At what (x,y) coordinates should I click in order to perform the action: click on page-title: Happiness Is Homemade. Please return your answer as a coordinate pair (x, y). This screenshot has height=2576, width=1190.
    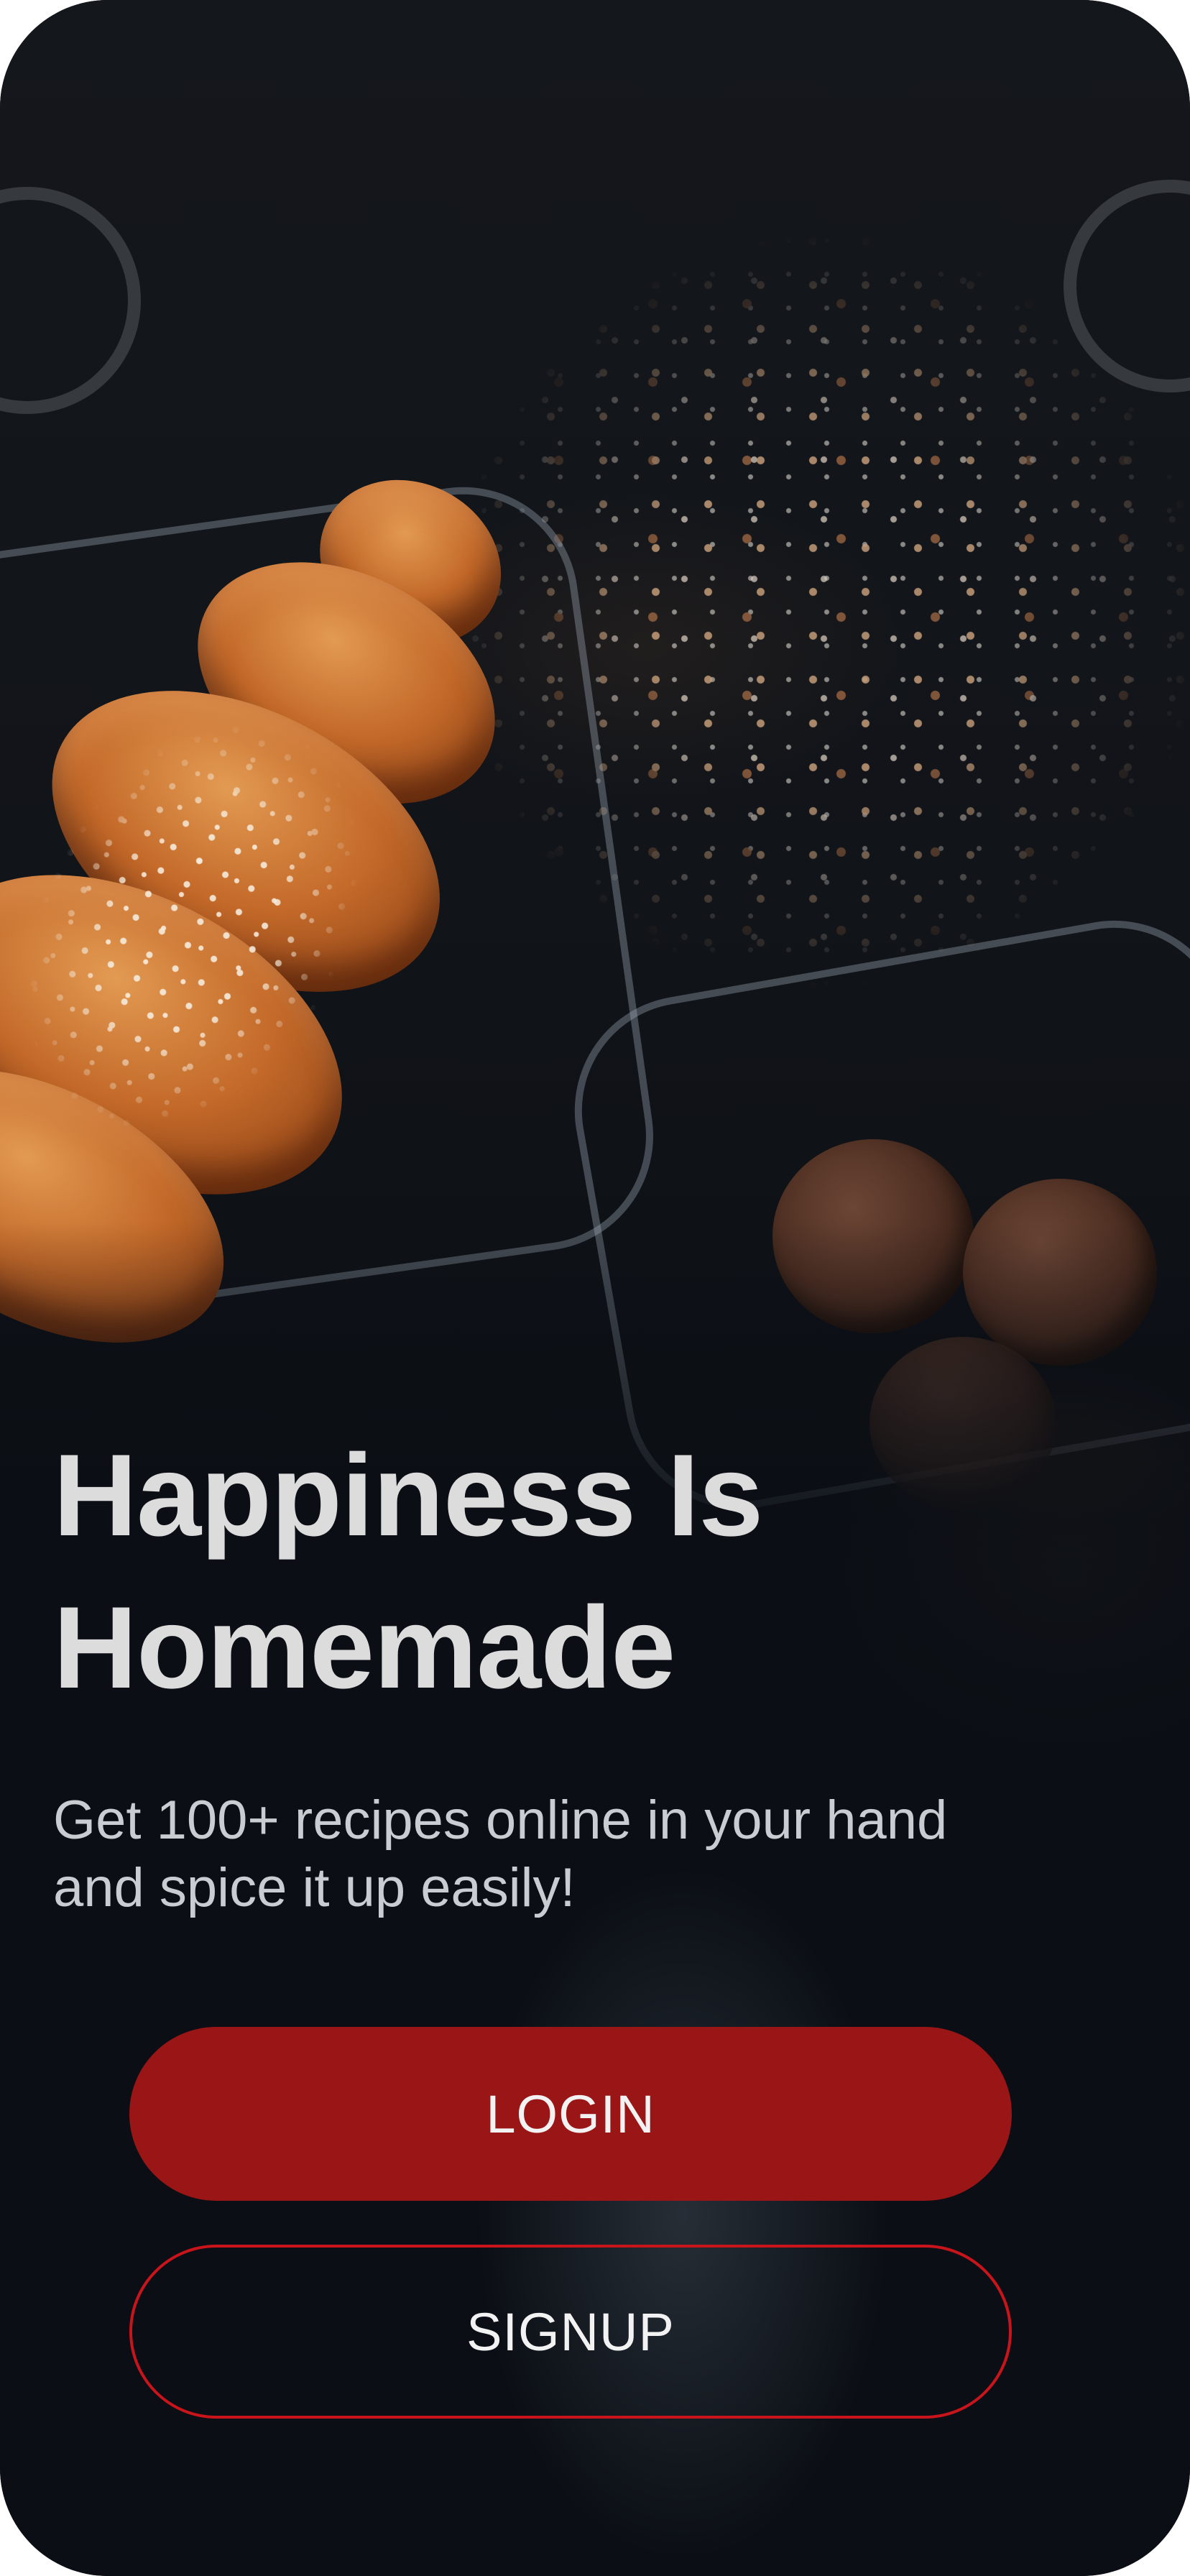
    Looking at the image, I should click on (408, 1571).